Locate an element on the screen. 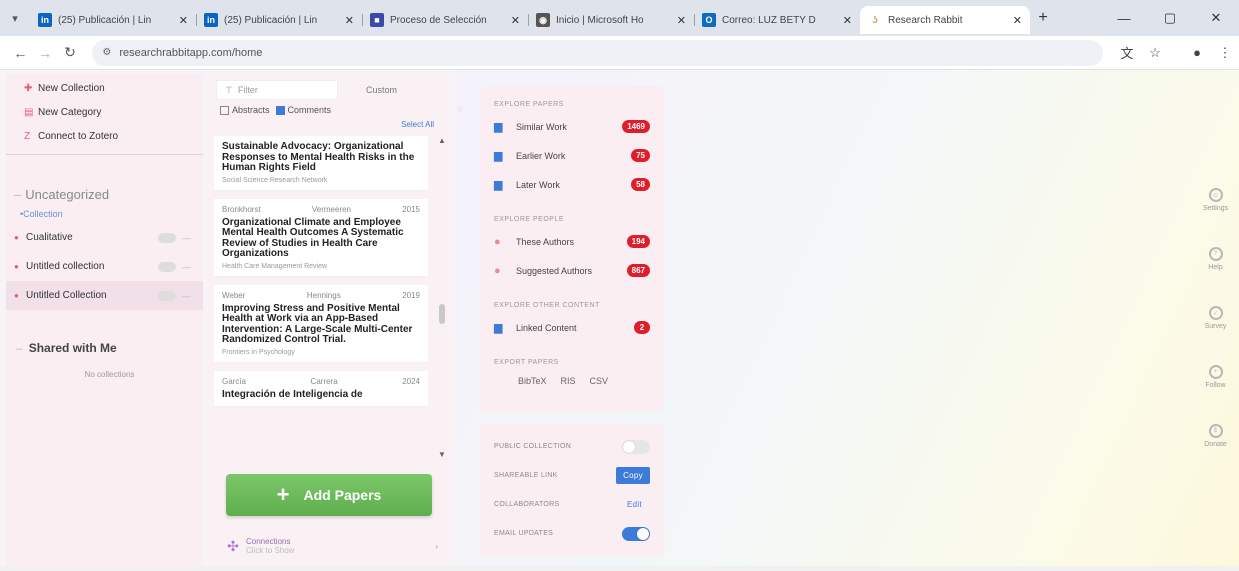 Image resolution: width=1239 pixels, height=571 pixels. help-icon: ? is located at coordinates (1215, 254).